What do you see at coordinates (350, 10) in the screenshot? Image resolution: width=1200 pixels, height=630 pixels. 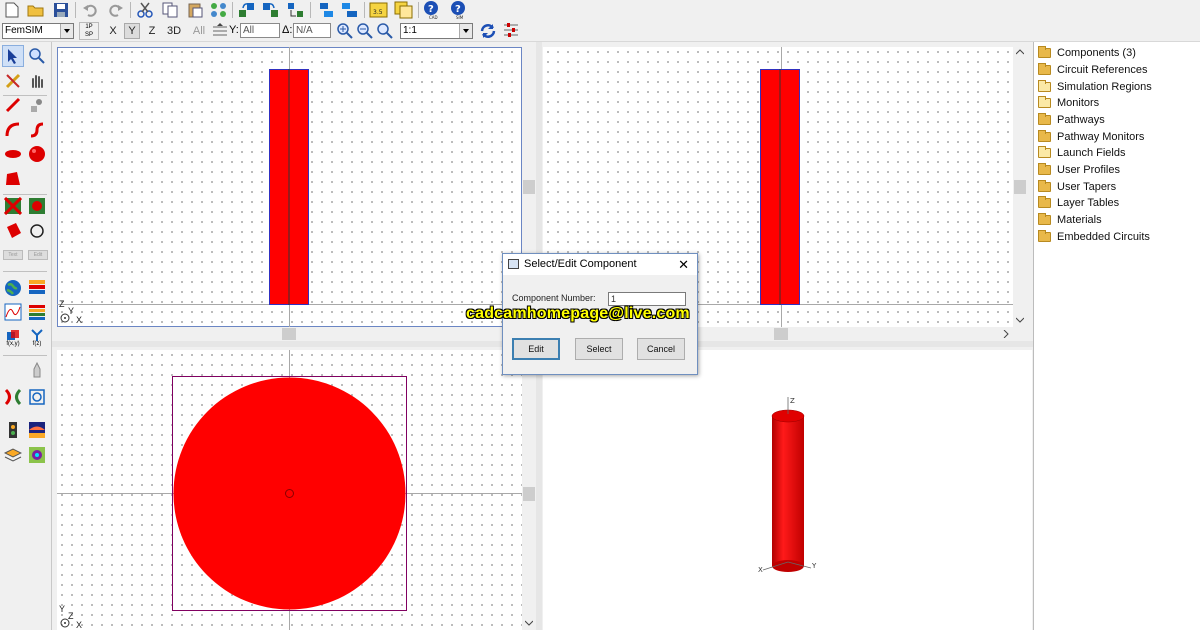 I see `send-back-icon` at bounding box center [350, 10].